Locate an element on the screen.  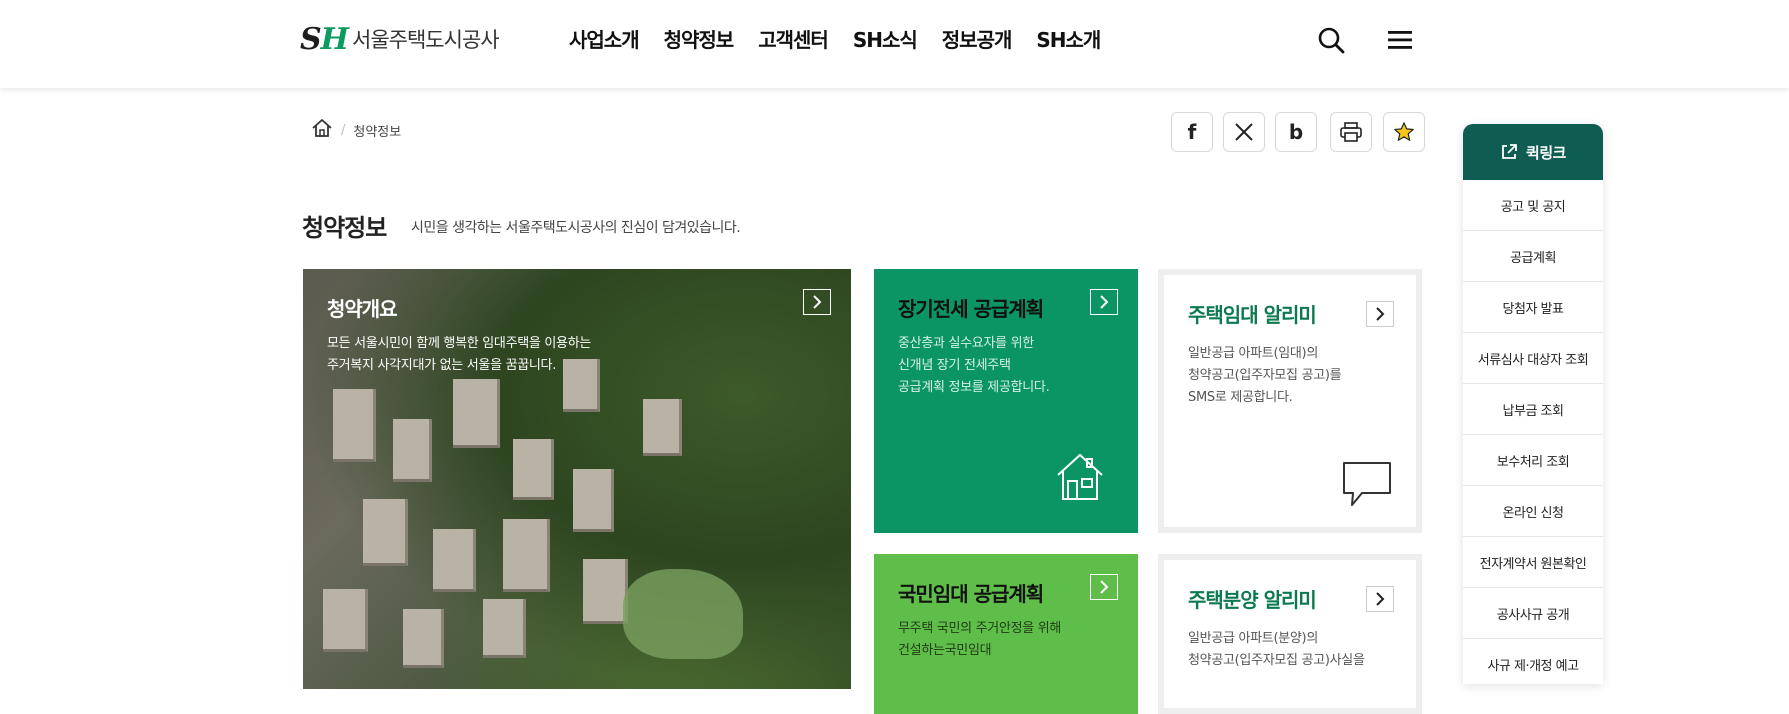
blog-icon: b is located at coordinates (1296, 132).